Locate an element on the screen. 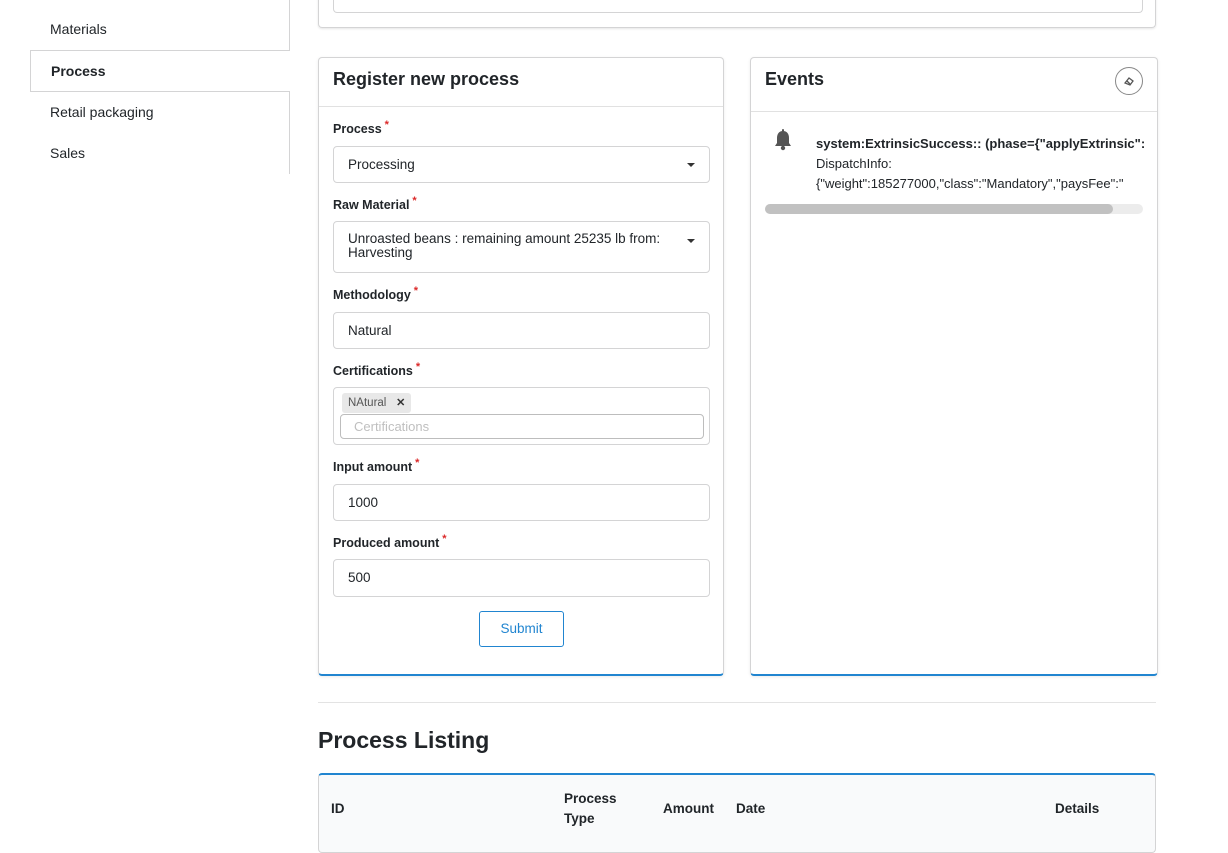 The height and width of the screenshot is (853, 1228). certifications-search-input: Certifications is located at coordinates (522, 426).